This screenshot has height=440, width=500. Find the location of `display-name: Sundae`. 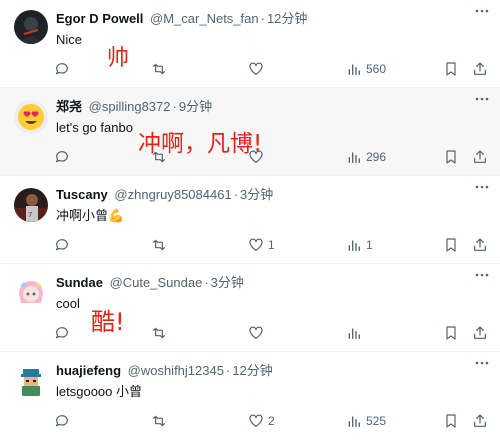

display-name: Sundae is located at coordinates (79, 282).